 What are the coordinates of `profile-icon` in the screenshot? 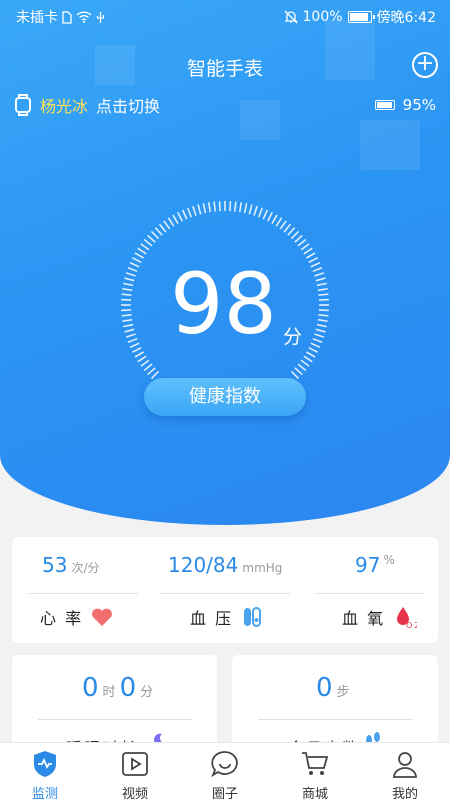 It's located at (405, 765).